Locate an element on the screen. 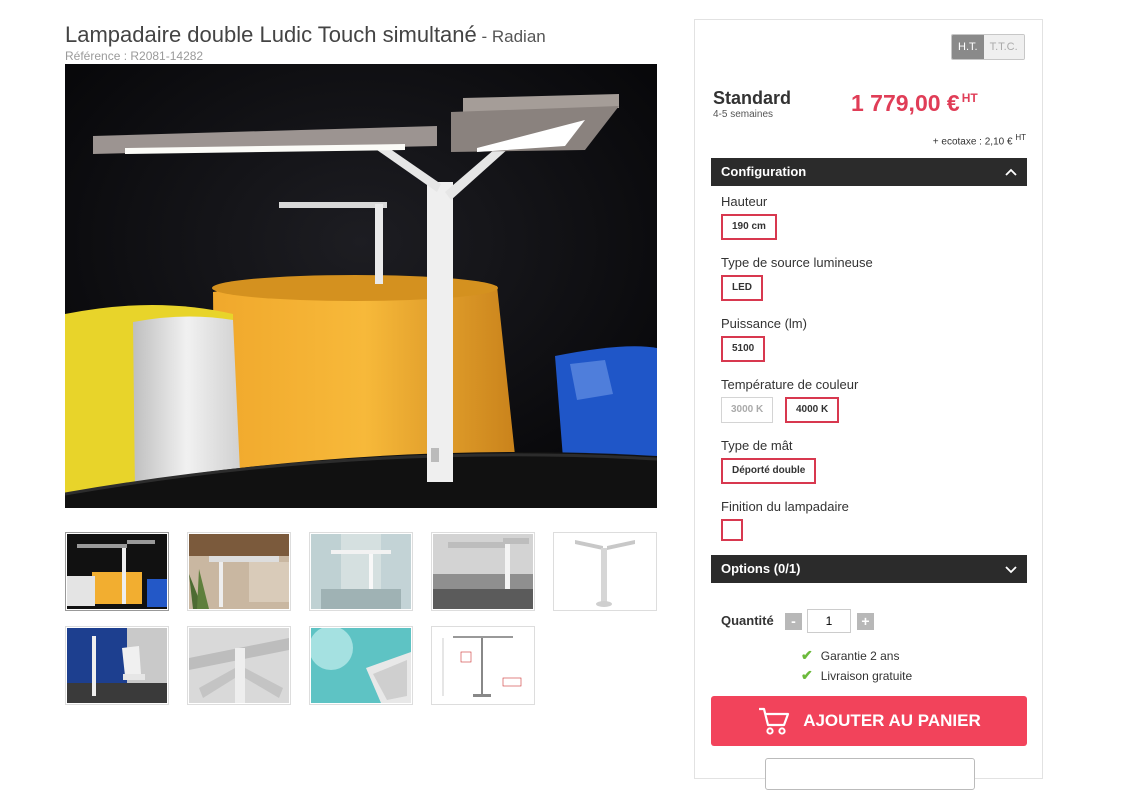 Image resolution: width=1139 pixels, height=790 pixels. configuration-title: Configuration is located at coordinates (764, 171).